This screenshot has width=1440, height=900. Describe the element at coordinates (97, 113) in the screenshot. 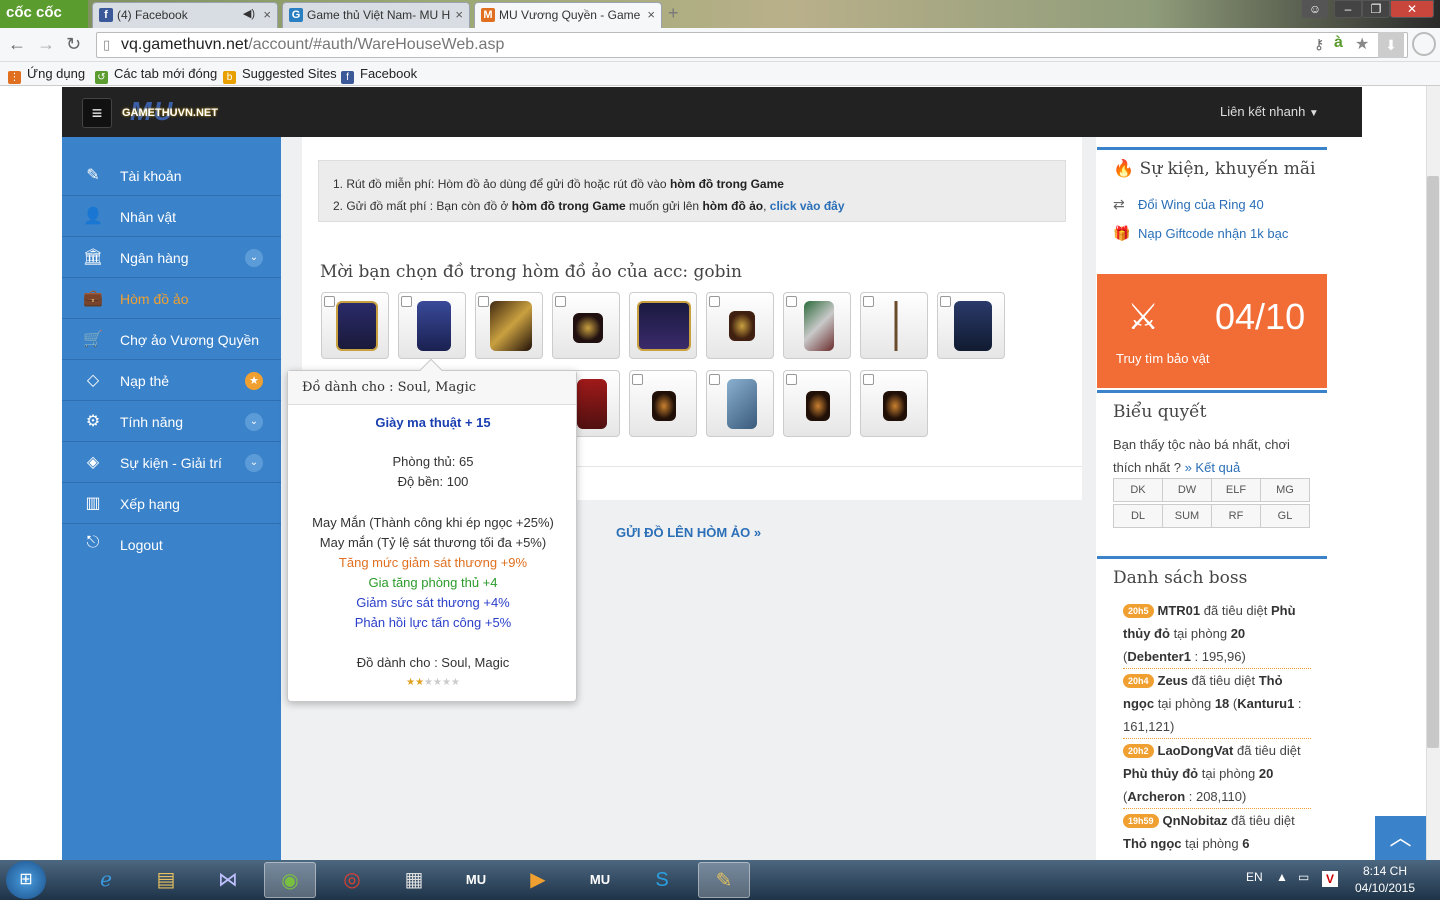

I see `hamburger-menu-button: ≡` at that location.